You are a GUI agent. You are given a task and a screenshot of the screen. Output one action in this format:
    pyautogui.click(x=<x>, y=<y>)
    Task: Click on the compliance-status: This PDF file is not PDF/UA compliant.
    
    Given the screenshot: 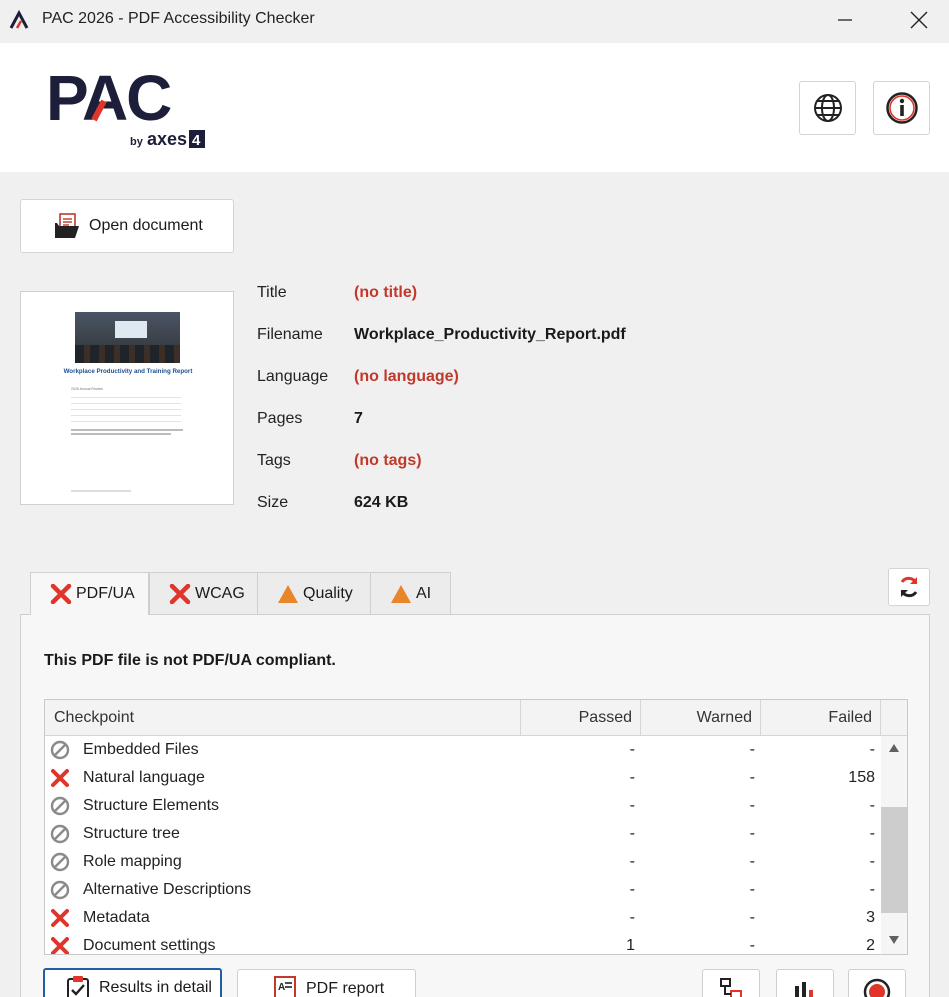 What is the action you would take?
    pyautogui.click(x=190, y=660)
    